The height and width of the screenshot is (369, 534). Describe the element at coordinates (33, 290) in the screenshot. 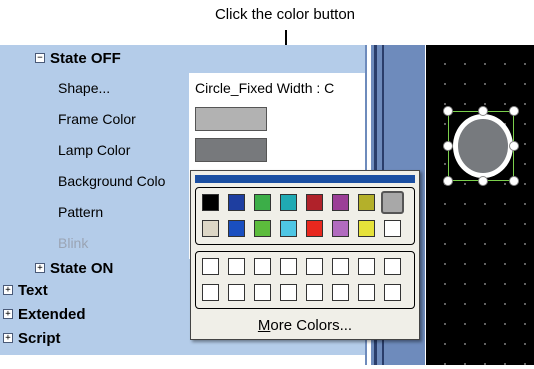

I see `section-label: Text` at that location.